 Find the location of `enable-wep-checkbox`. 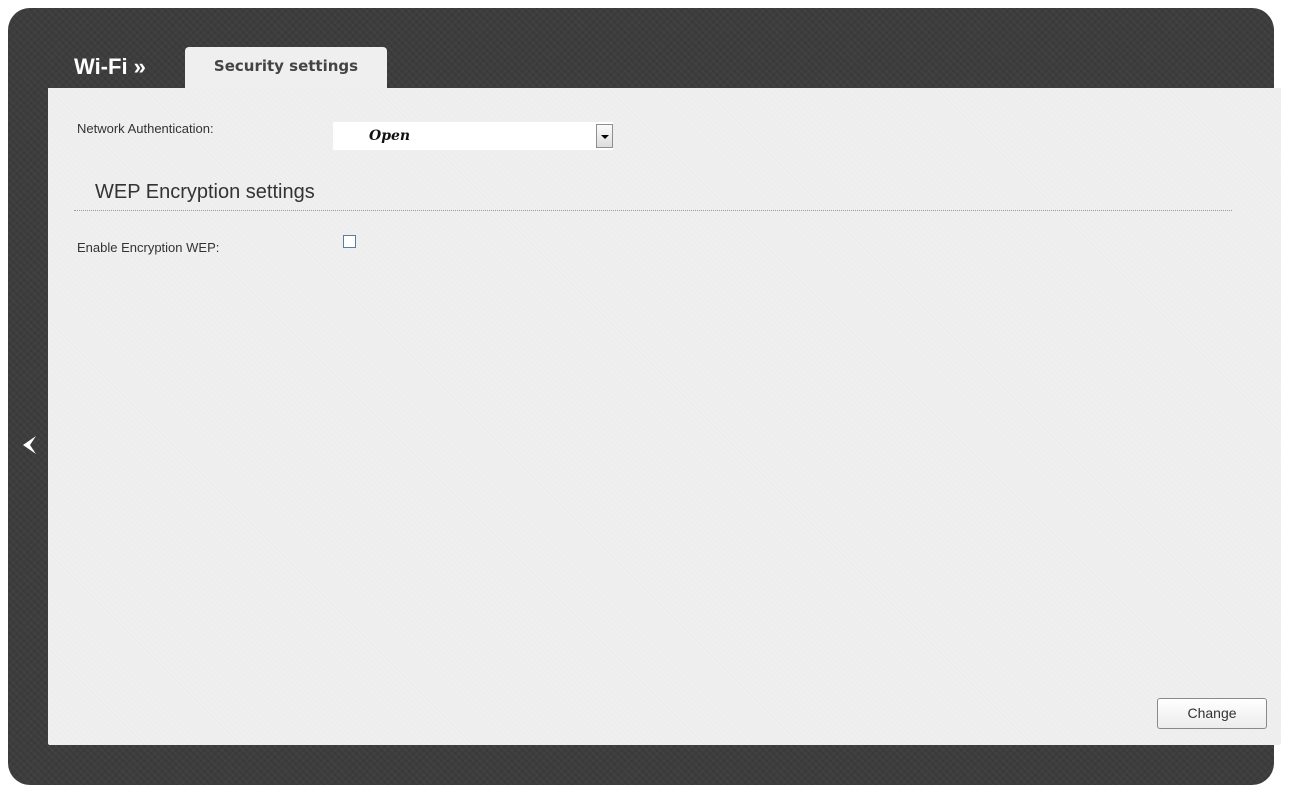

enable-wep-checkbox is located at coordinates (349, 241).